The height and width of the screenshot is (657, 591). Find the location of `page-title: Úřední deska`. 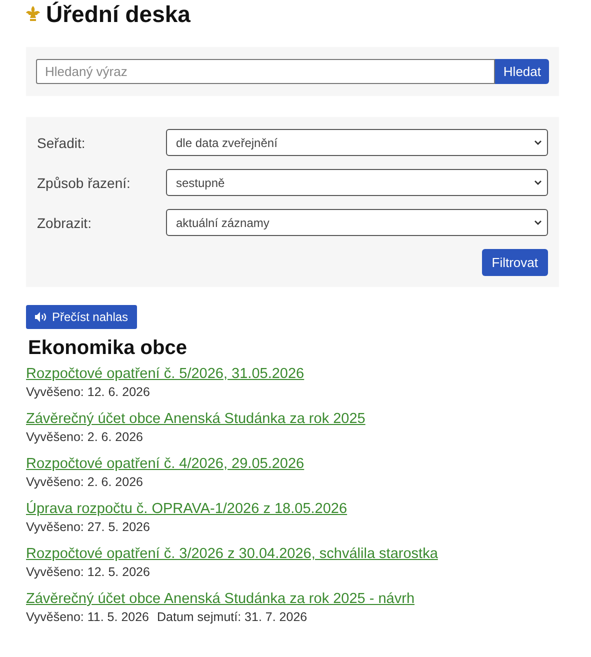

page-title: Úřední deska is located at coordinates (118, 14).